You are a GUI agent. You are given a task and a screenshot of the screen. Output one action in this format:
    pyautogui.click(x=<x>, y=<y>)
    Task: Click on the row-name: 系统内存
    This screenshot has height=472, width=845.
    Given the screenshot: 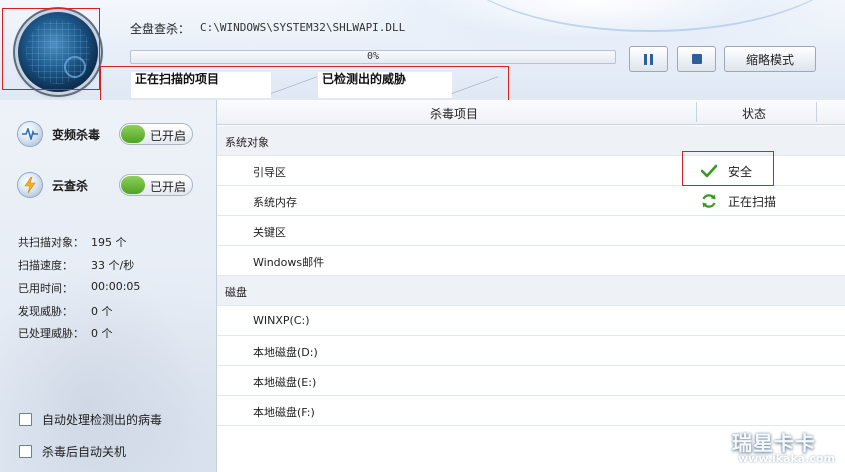 What is the action you would take?
    pyautogui.click(x=275, y=202)
    